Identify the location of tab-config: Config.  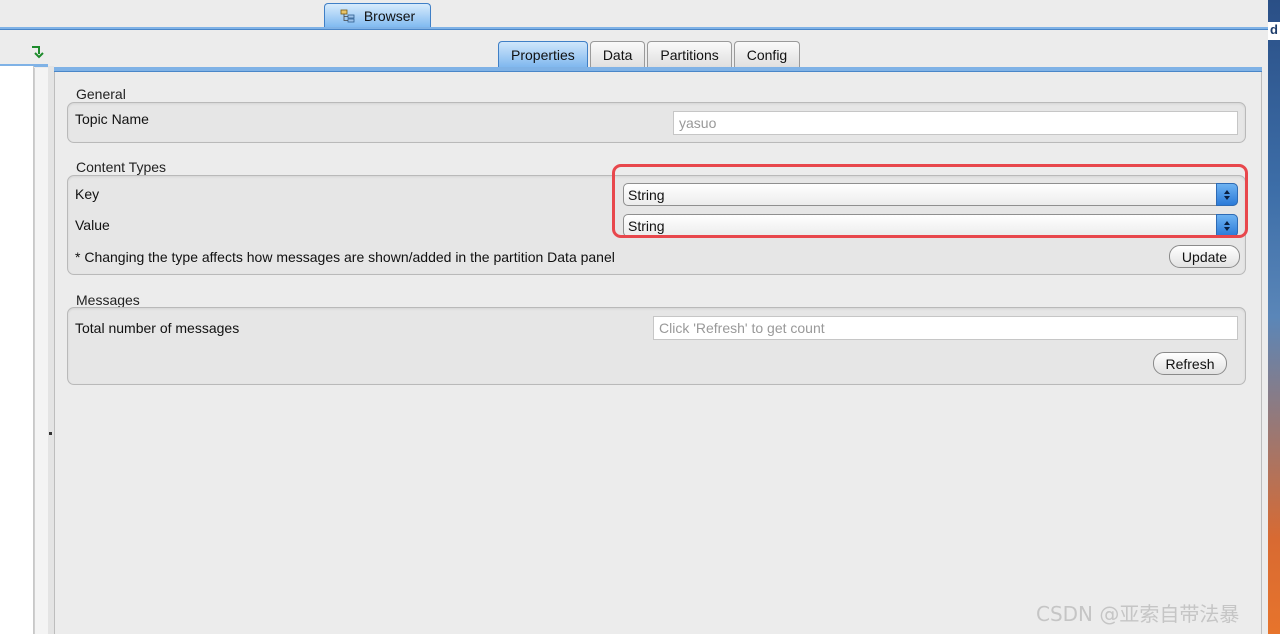
(767, 54).